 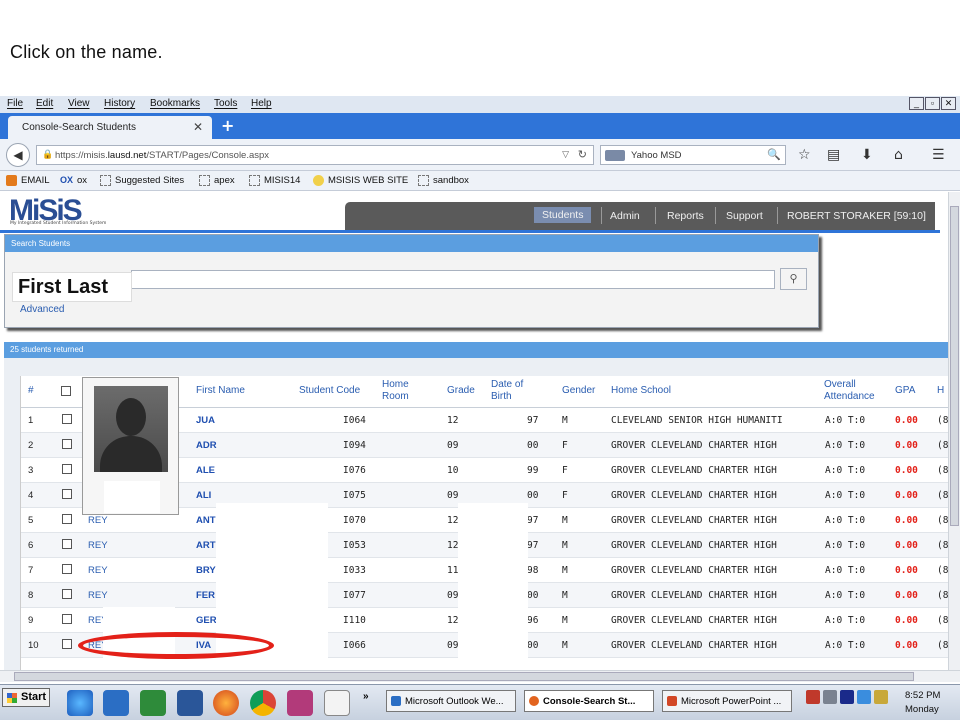 What do you see at coordinates (461, 391) in the screenshot?
I see `col-grade: Grade` at bounding box center [461, 391].